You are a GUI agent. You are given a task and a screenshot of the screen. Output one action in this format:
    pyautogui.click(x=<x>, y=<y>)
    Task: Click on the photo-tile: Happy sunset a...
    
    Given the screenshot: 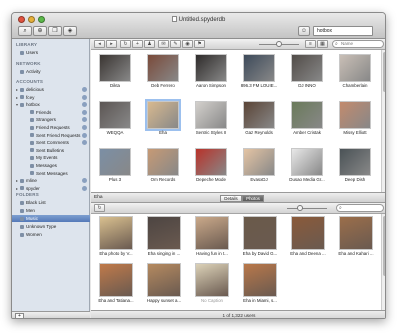 What is the action you would take?
    pyautogui.click(x=164, y=285)
    